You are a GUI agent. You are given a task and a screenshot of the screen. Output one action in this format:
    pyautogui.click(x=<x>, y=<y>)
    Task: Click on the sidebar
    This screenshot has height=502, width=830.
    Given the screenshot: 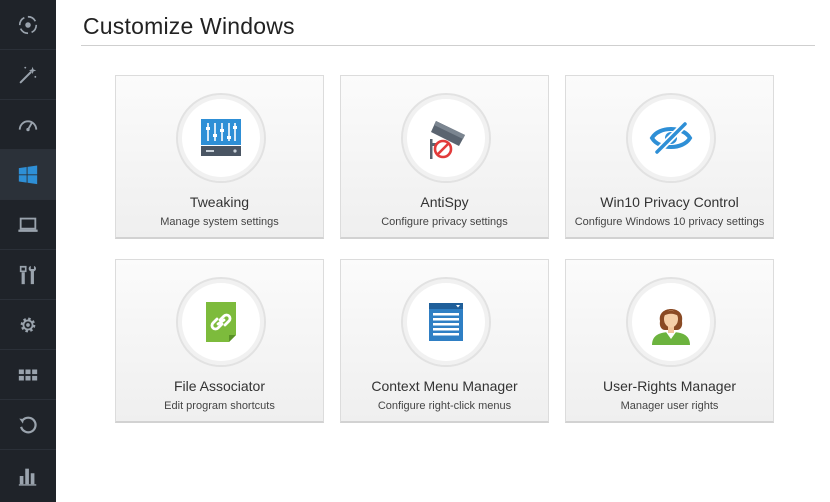 What is the action you would take?
    pyautogui.click(x=28, y=251)
    